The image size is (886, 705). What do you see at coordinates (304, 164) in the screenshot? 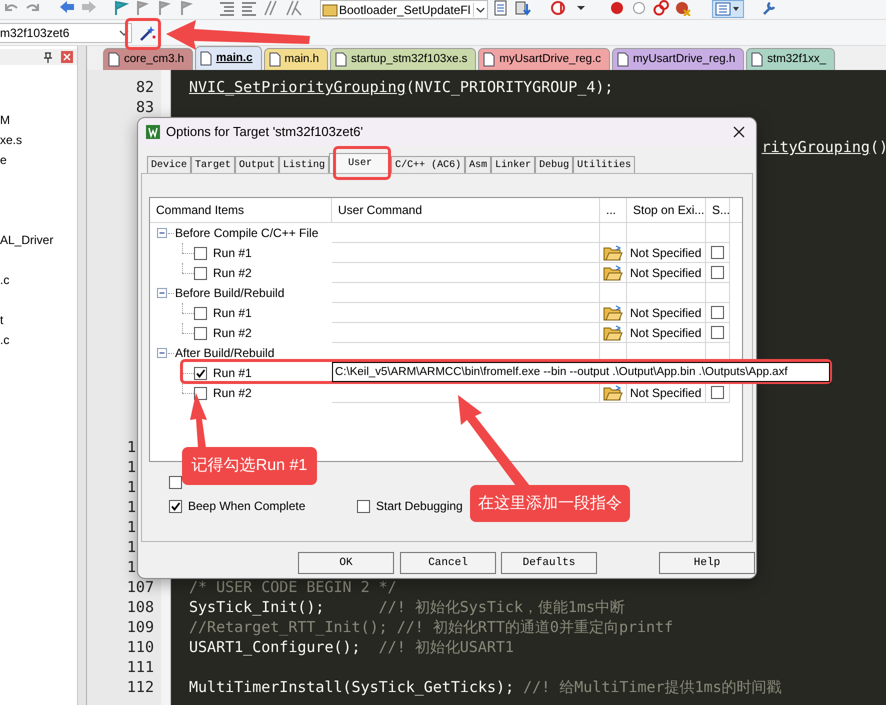
I see `dialog-tab: Listing` at bounding box center [304, 164].